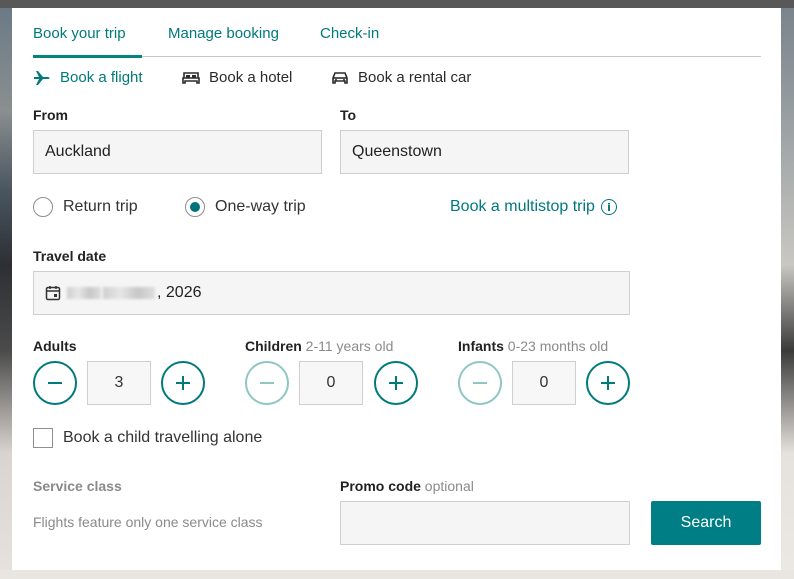 The height and width of the screenshot is (579, 794). Describe the element at coordinates (484, 152) in the screenshot. I see `to-field: Queenstown` at that location.